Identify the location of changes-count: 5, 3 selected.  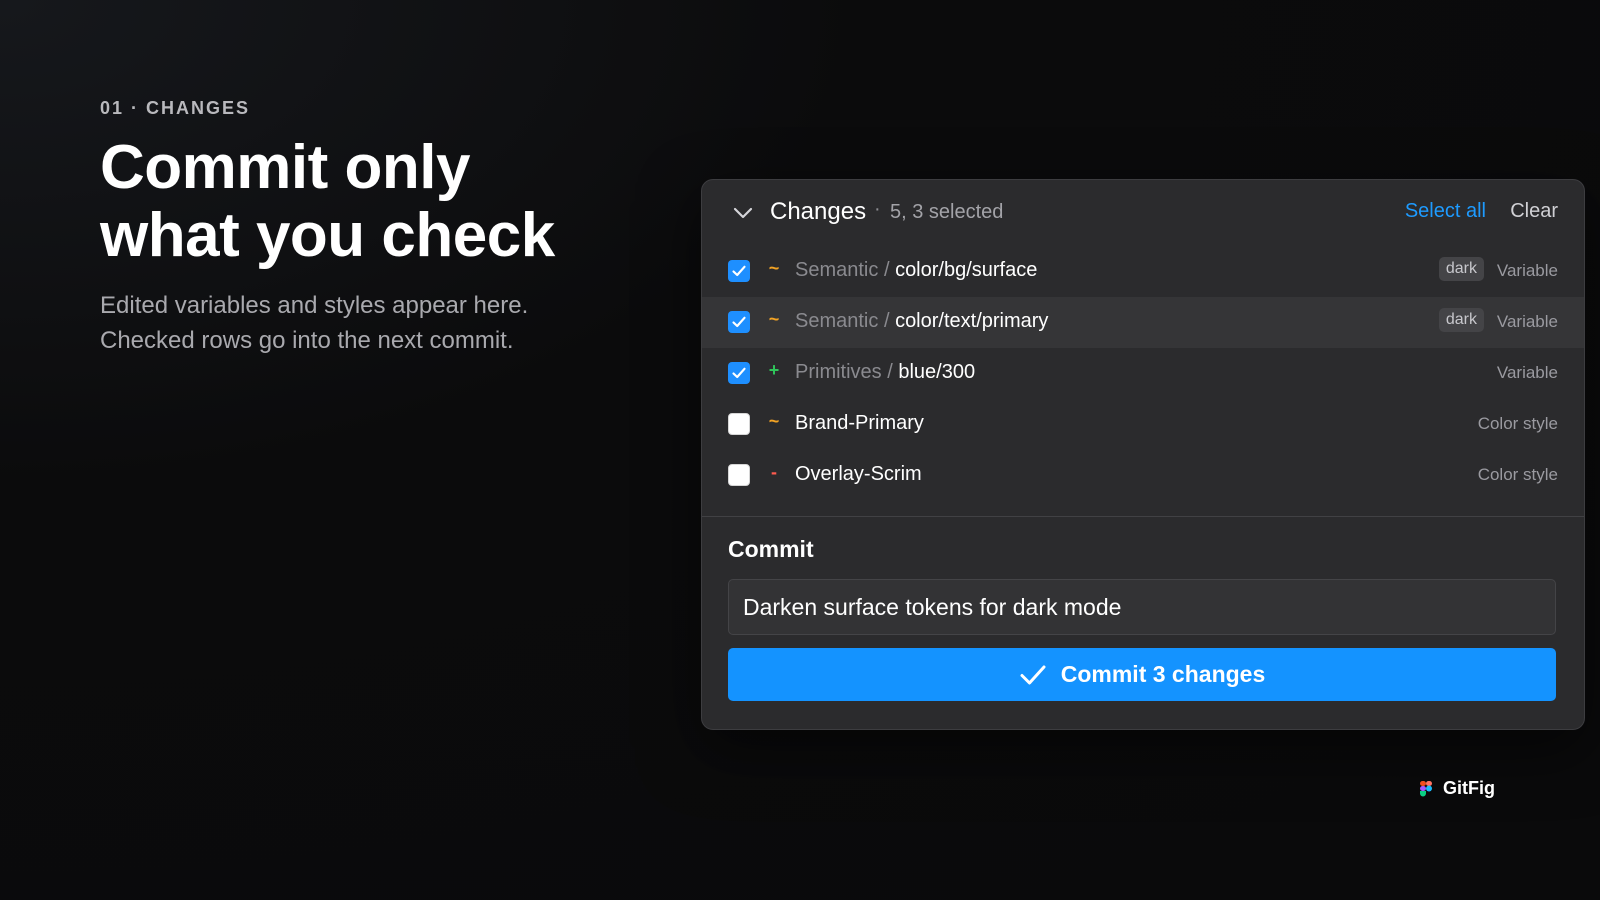
(947, 212).